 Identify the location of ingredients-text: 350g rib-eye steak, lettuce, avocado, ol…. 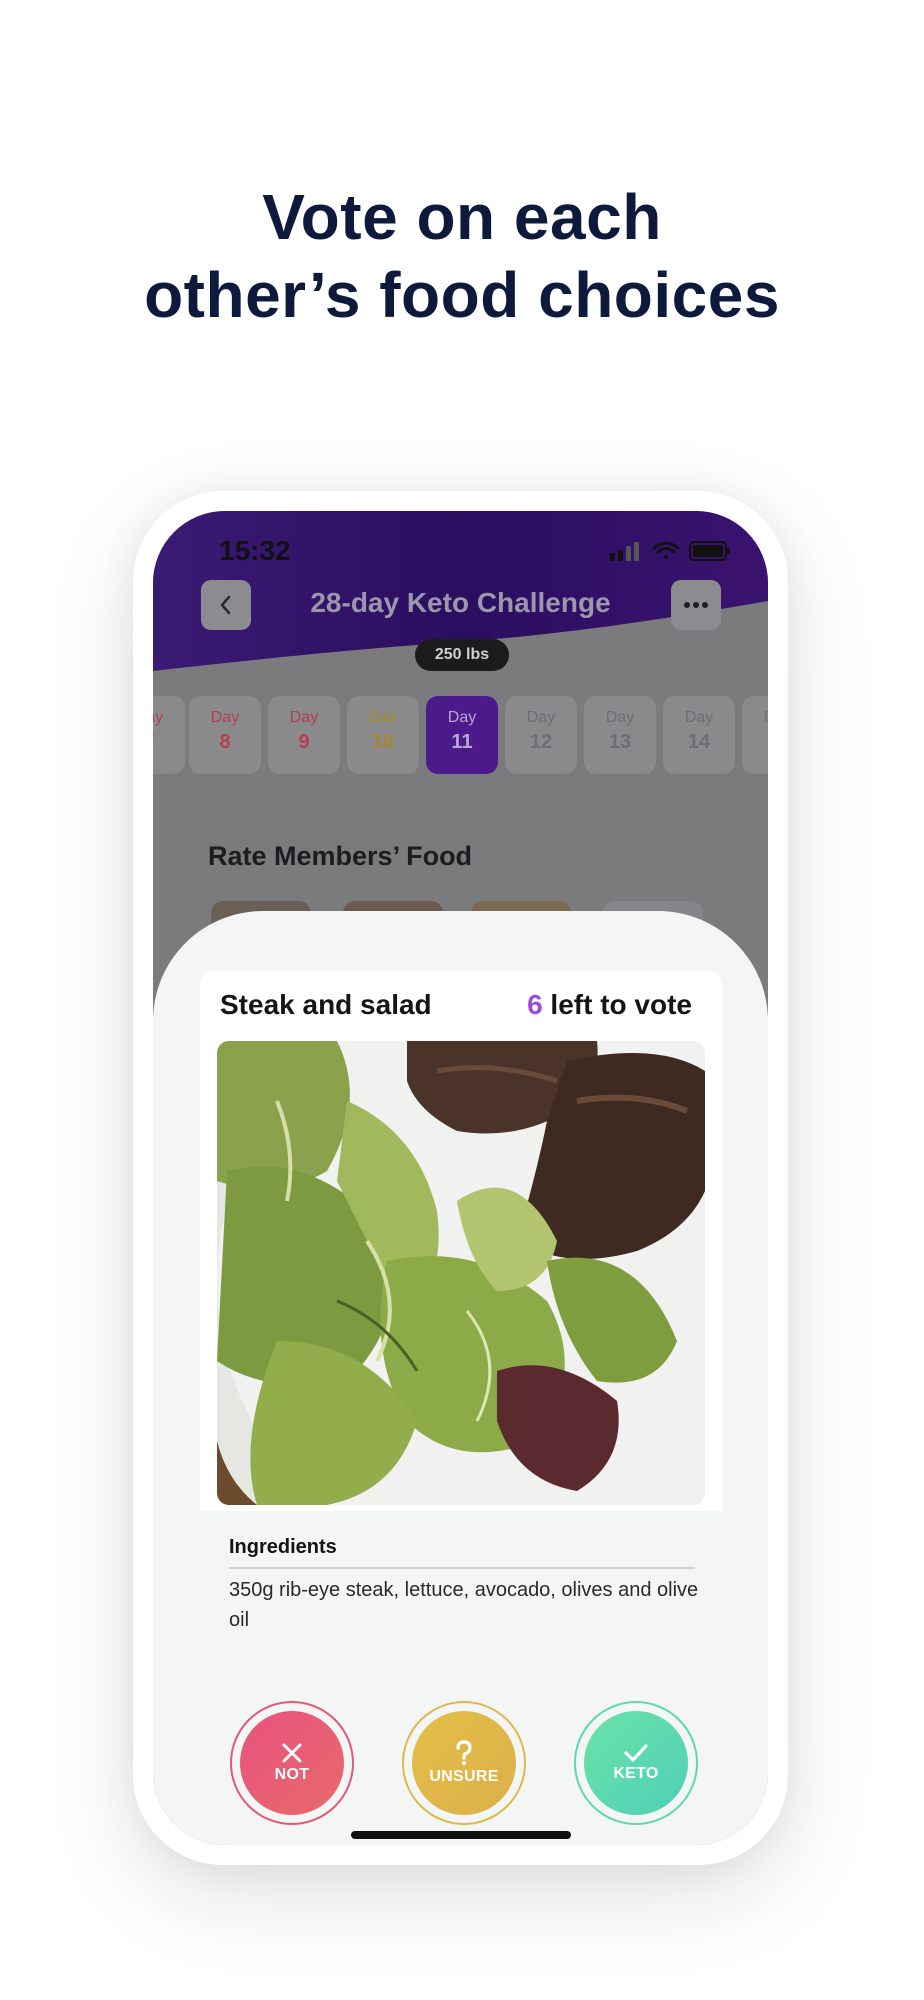
(464, 1605).